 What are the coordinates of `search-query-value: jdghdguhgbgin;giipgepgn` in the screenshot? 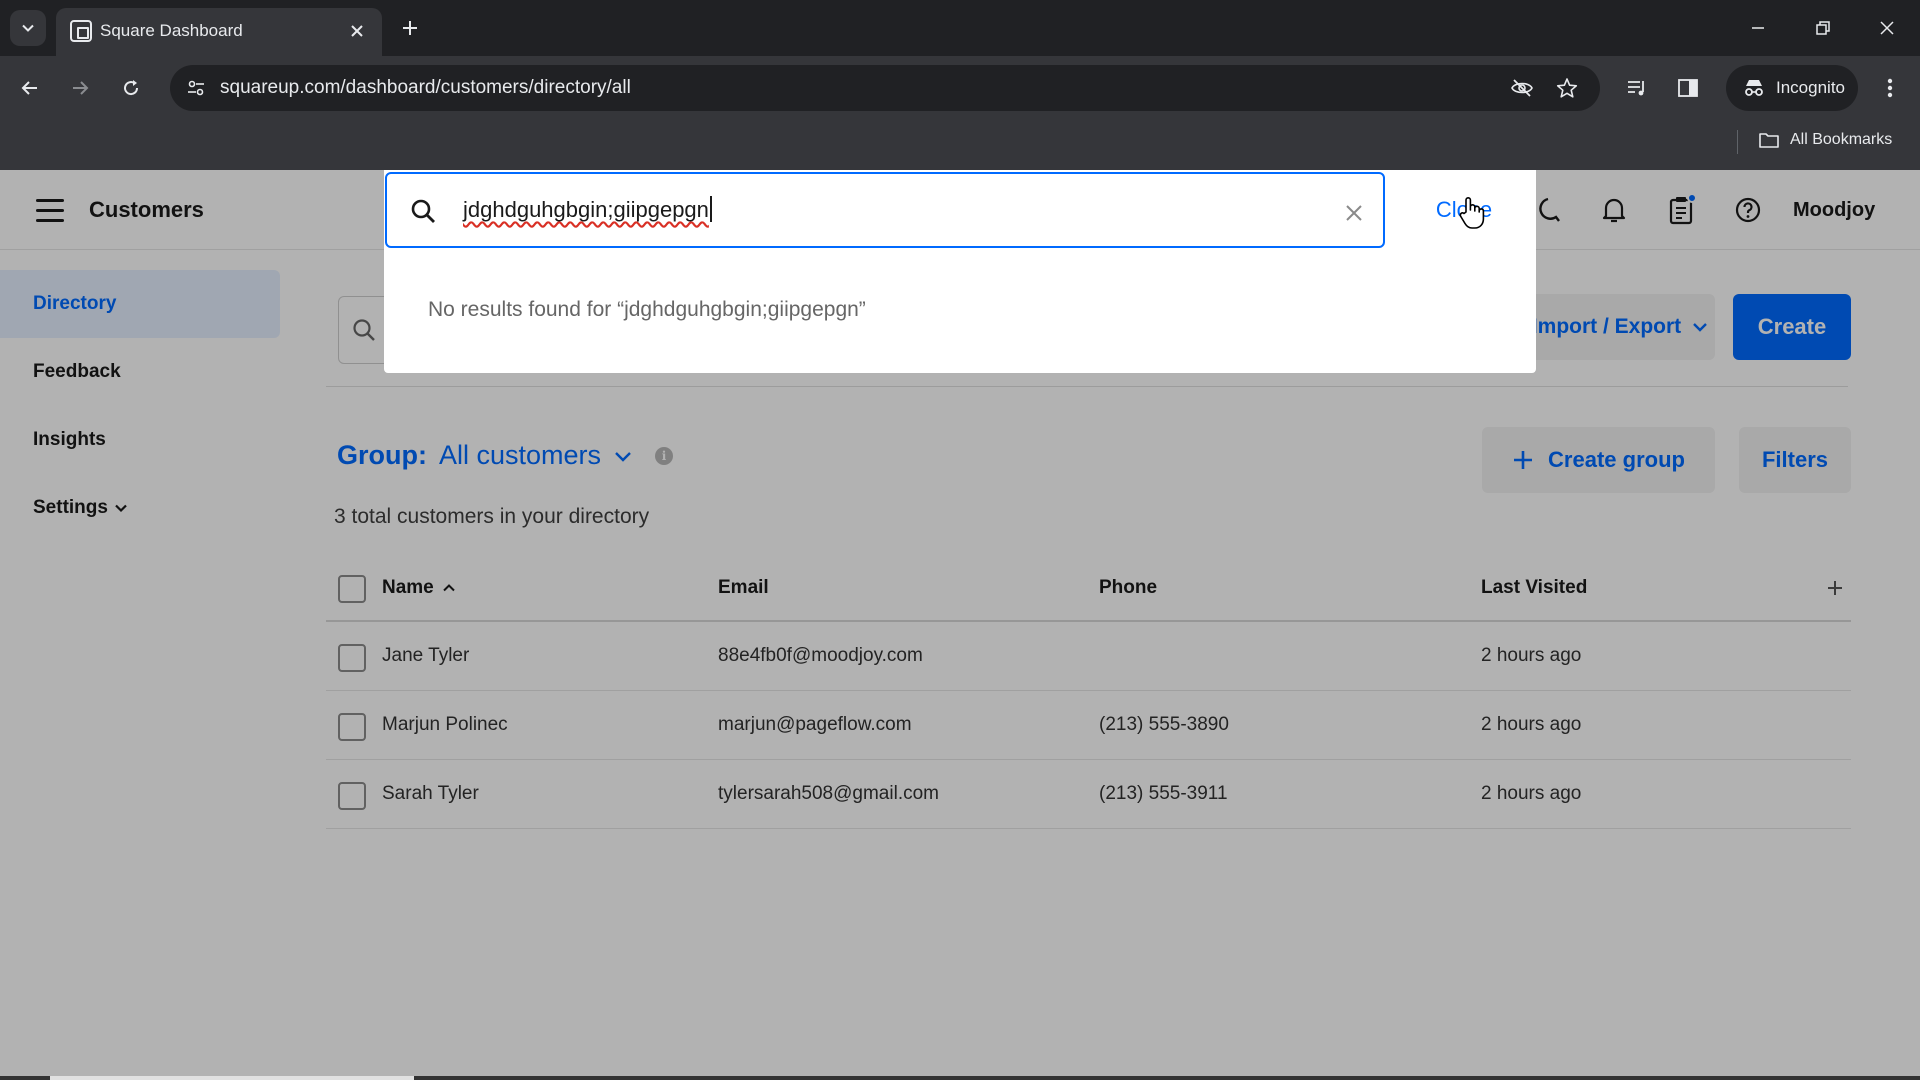 It's located at (586, 209).